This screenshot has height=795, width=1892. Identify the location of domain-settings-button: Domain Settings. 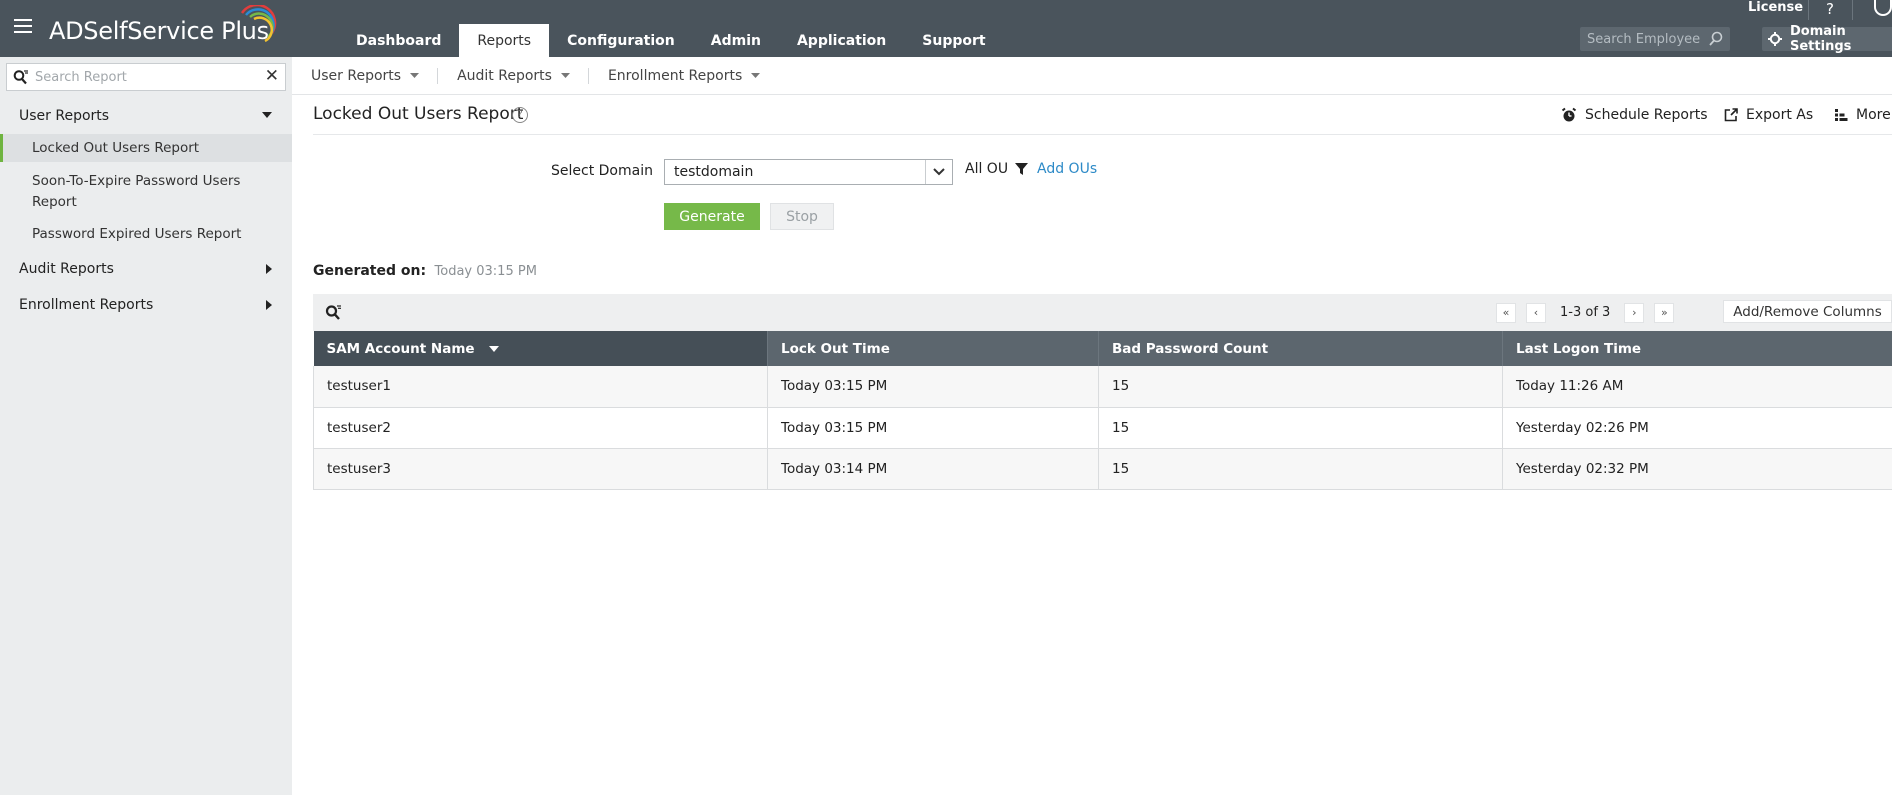
(1827, 39).